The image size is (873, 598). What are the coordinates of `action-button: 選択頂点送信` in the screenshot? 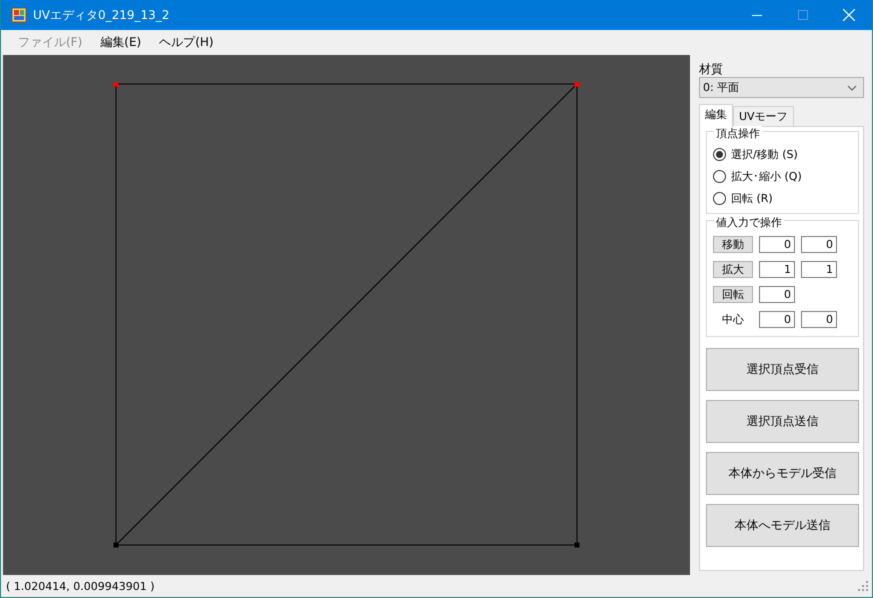 It's located at (782, 421).